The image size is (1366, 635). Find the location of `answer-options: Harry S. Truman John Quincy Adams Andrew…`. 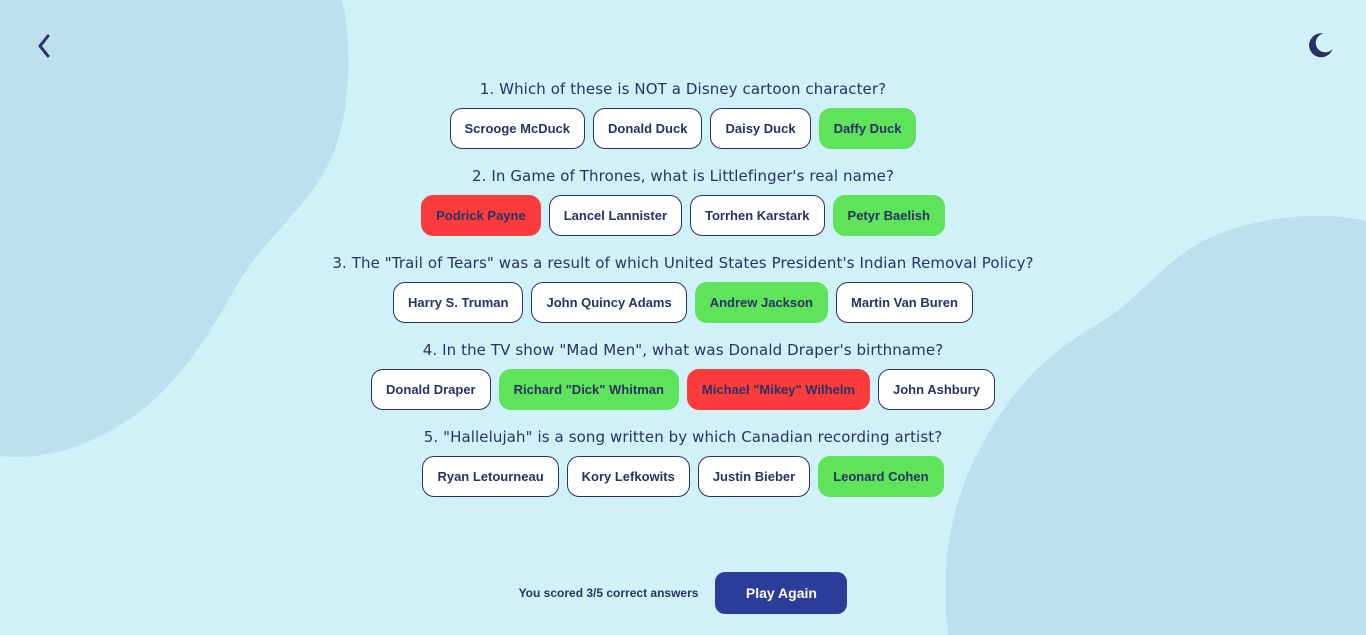

answer-options: Harry S. Truman John Quincy Adams Andrew… is located at coordinates (683, 302).